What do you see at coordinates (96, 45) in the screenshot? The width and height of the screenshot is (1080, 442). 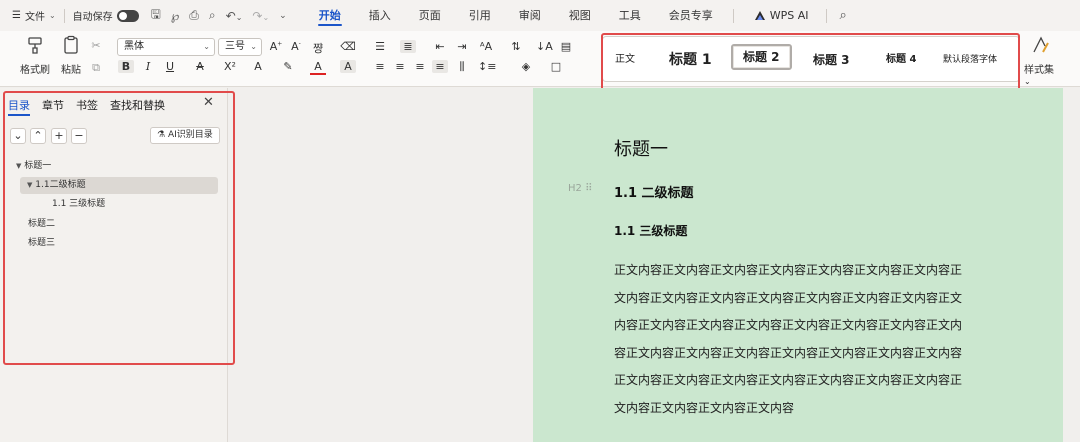 I see `cut-icon: ✂` at bounding box center [96, 45].